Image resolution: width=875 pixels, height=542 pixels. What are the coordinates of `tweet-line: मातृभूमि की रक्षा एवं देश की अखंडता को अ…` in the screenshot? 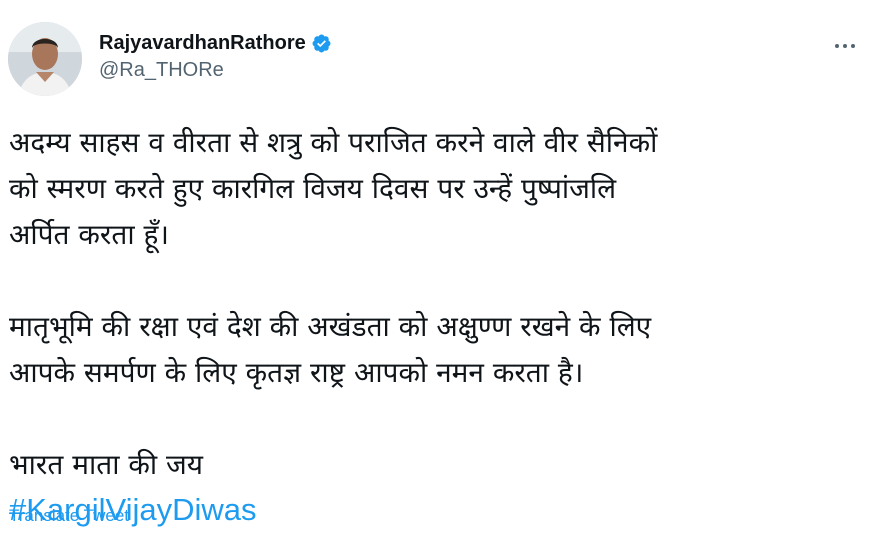 It's located at (330, 326).